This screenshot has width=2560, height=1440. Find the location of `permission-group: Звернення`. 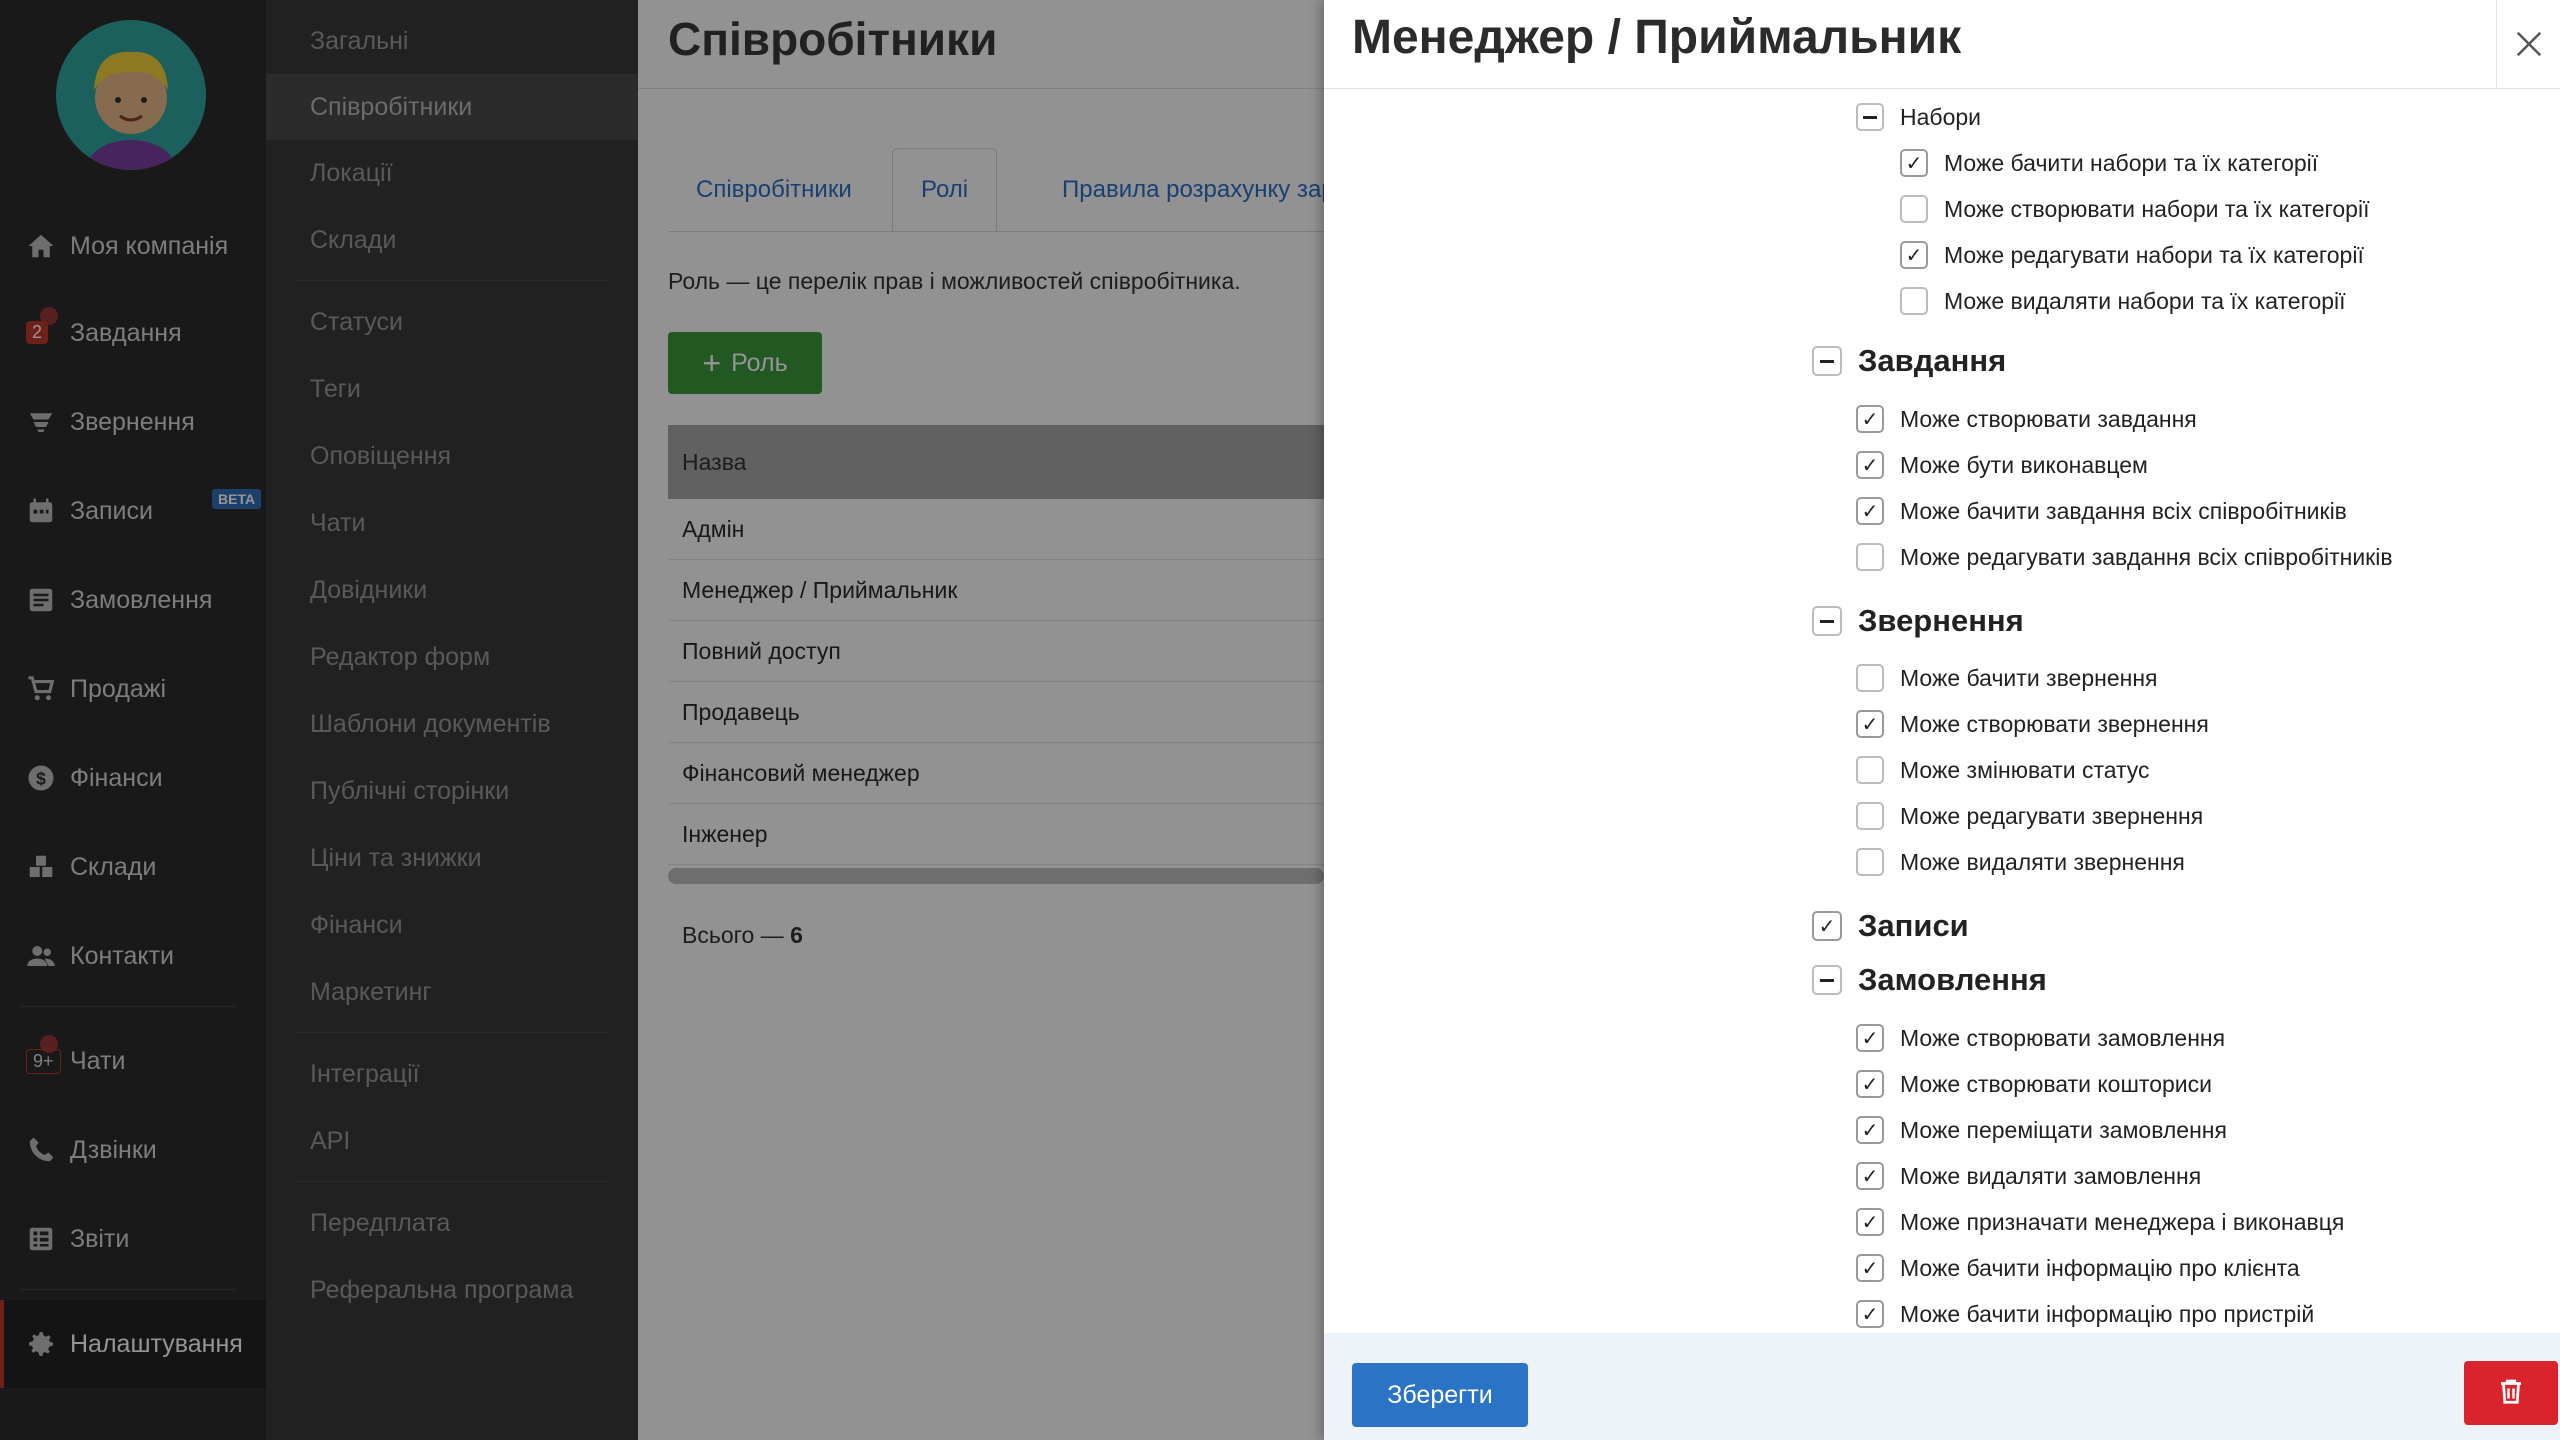

permission-group: Звернення is located at coordinates (1918, 621).